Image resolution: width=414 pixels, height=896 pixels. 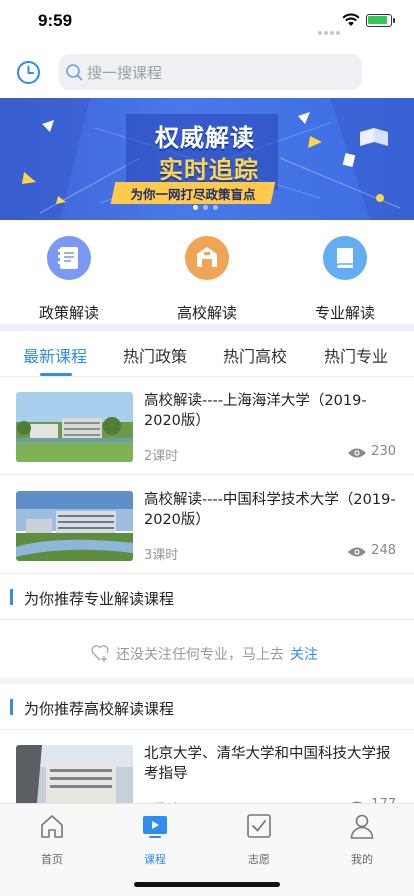 I want to click on nav-home: 首页, so click(x=52, y=839).